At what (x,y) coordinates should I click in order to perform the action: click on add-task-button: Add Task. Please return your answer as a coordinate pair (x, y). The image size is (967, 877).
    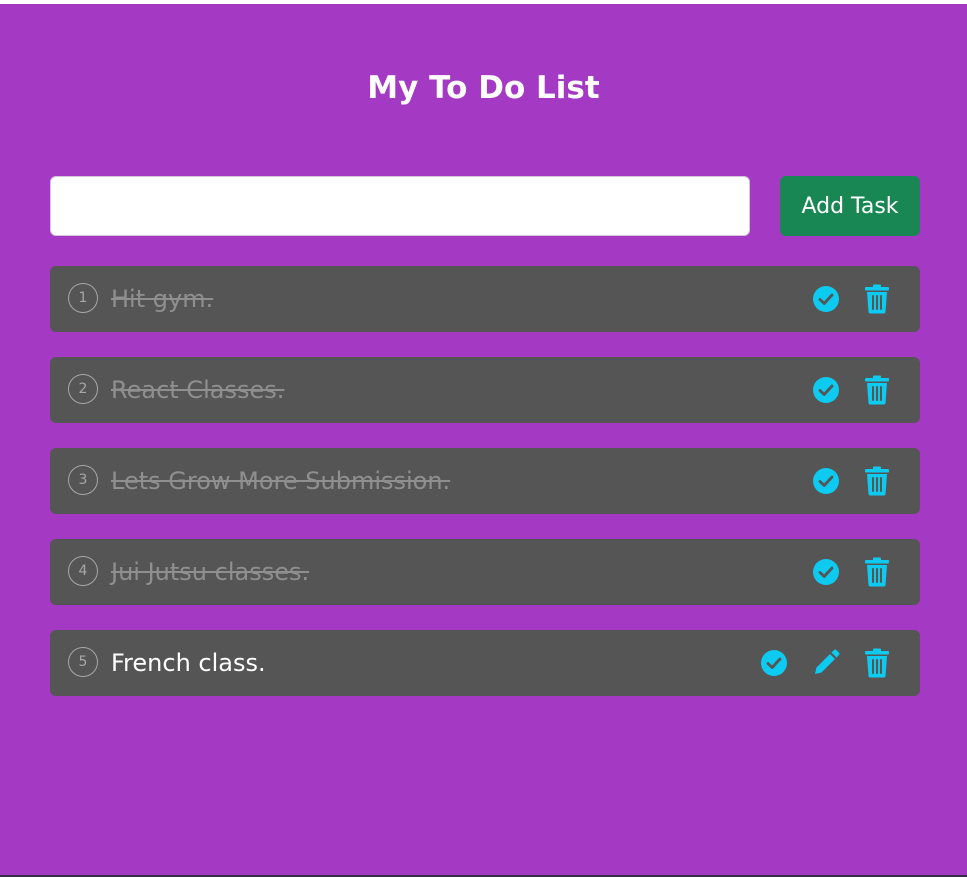
    Looking at the image, I should click on (850, 206).